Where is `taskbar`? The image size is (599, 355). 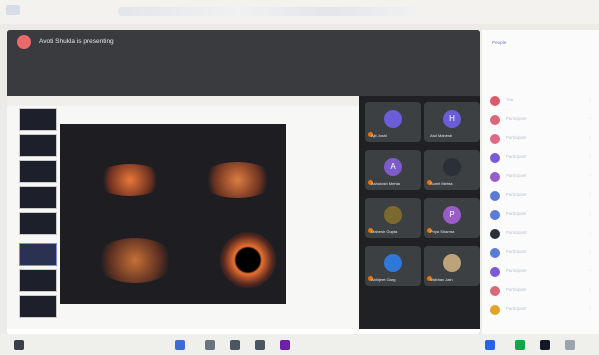
taskbar is located at coordinates (299, 344).